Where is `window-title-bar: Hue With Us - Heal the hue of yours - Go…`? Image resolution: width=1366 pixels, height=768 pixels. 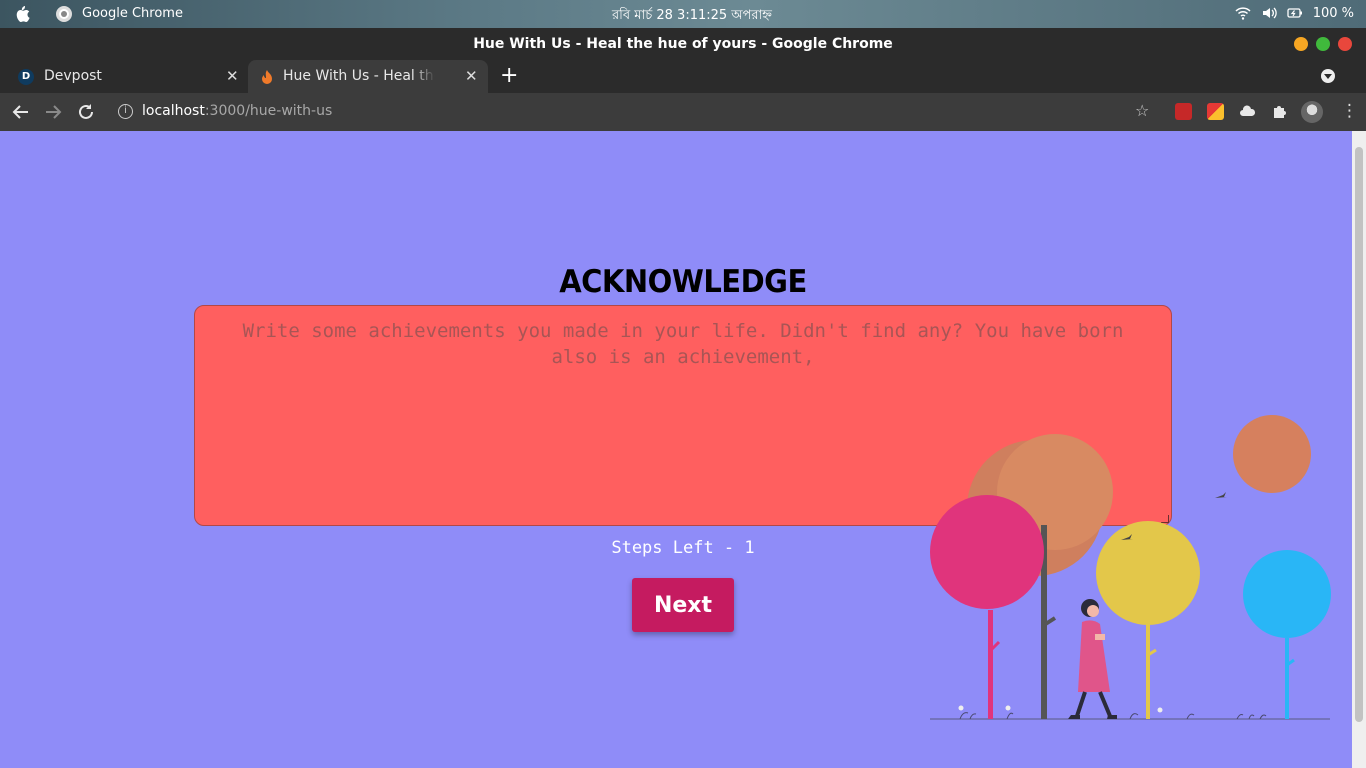 window-title-bar: Hue With Us - Heal the hue of yours - Go… is located at coordinates (683, 44).